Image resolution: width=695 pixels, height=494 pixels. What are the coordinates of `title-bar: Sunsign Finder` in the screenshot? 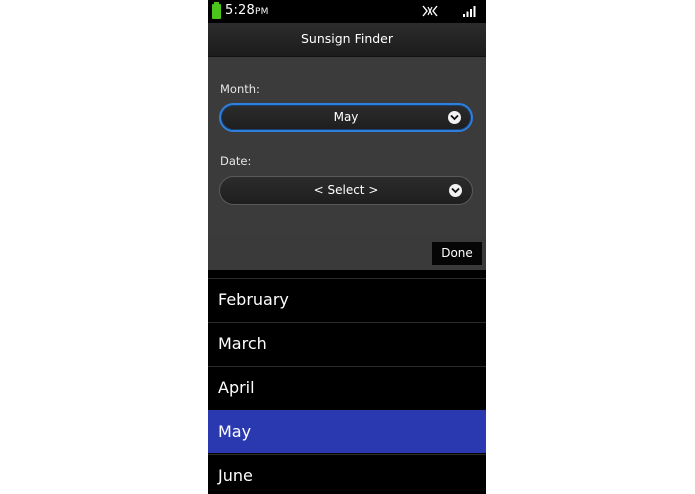 It's located at (347, 40).